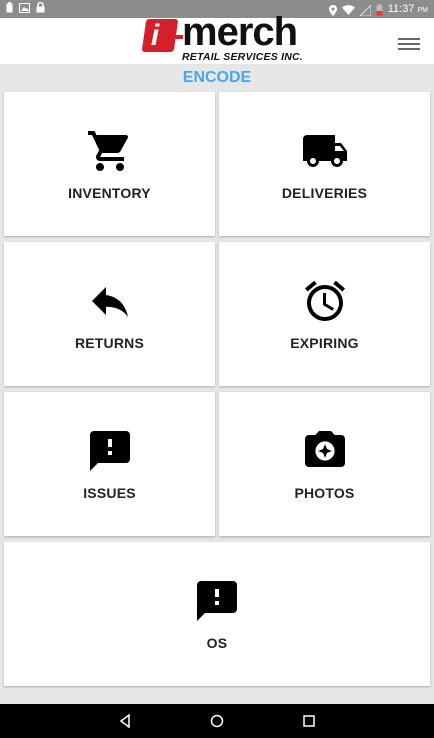  What do you see at coordinates (109, 493) in the screenshot?
I see `tile-label: ISSUES` at bounding box center [109, 493].